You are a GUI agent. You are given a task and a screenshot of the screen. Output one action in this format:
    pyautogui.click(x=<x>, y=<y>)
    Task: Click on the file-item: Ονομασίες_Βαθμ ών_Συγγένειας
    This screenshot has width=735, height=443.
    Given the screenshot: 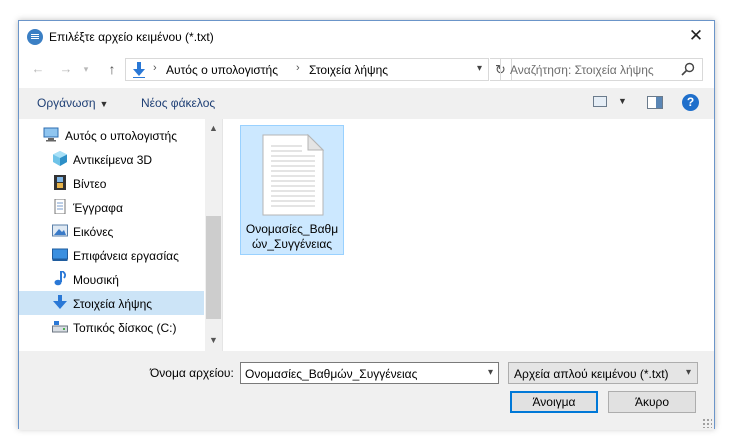 What is the action you would take?
    pyautogui.click(x=292, y=190)
    